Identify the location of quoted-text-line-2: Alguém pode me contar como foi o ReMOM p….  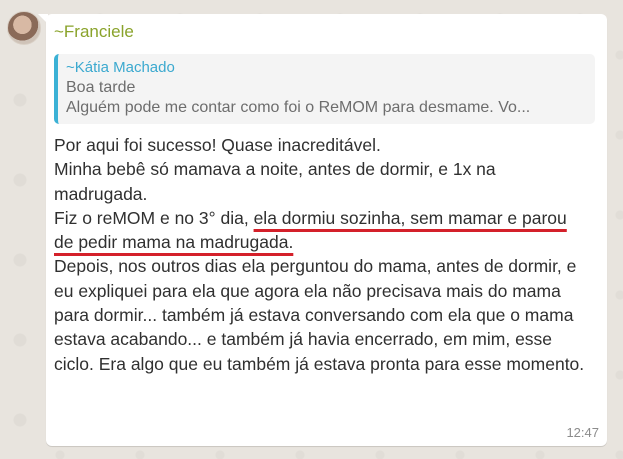
(298, 107).